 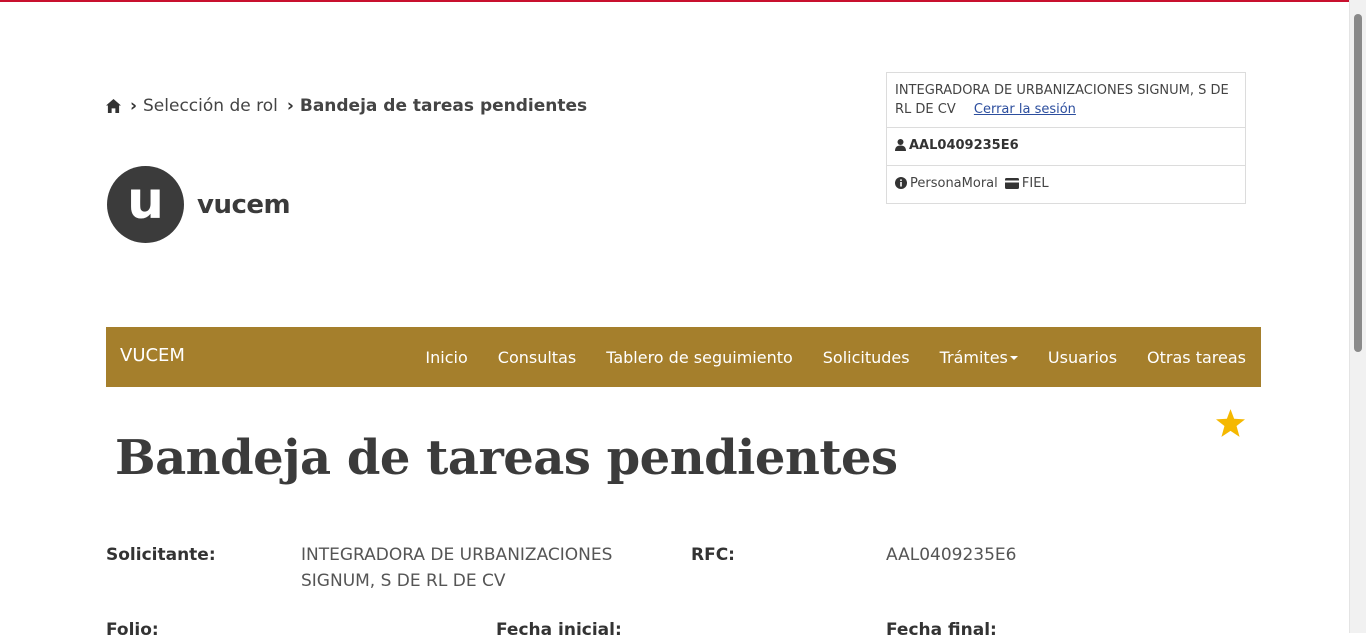 I want to click on nav-item-inicio: Inicio, so click(x=446, y=357).